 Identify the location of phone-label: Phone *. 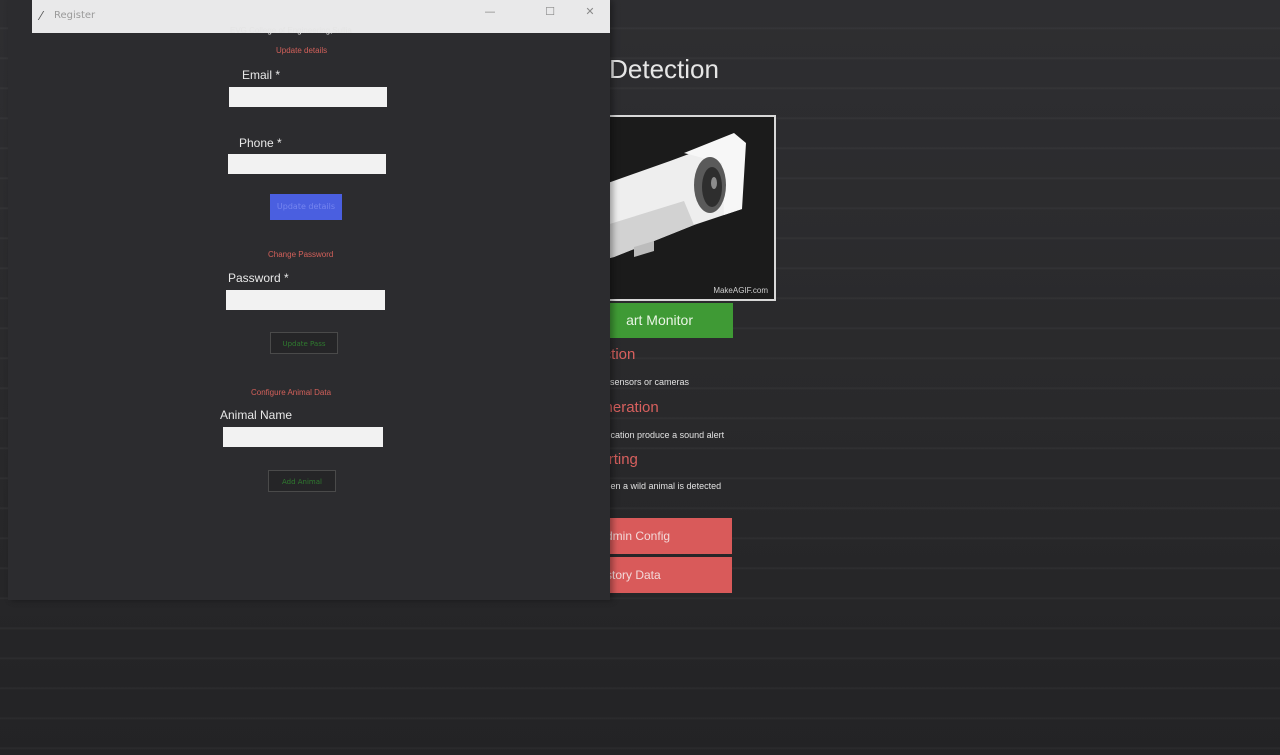
(260, 143).